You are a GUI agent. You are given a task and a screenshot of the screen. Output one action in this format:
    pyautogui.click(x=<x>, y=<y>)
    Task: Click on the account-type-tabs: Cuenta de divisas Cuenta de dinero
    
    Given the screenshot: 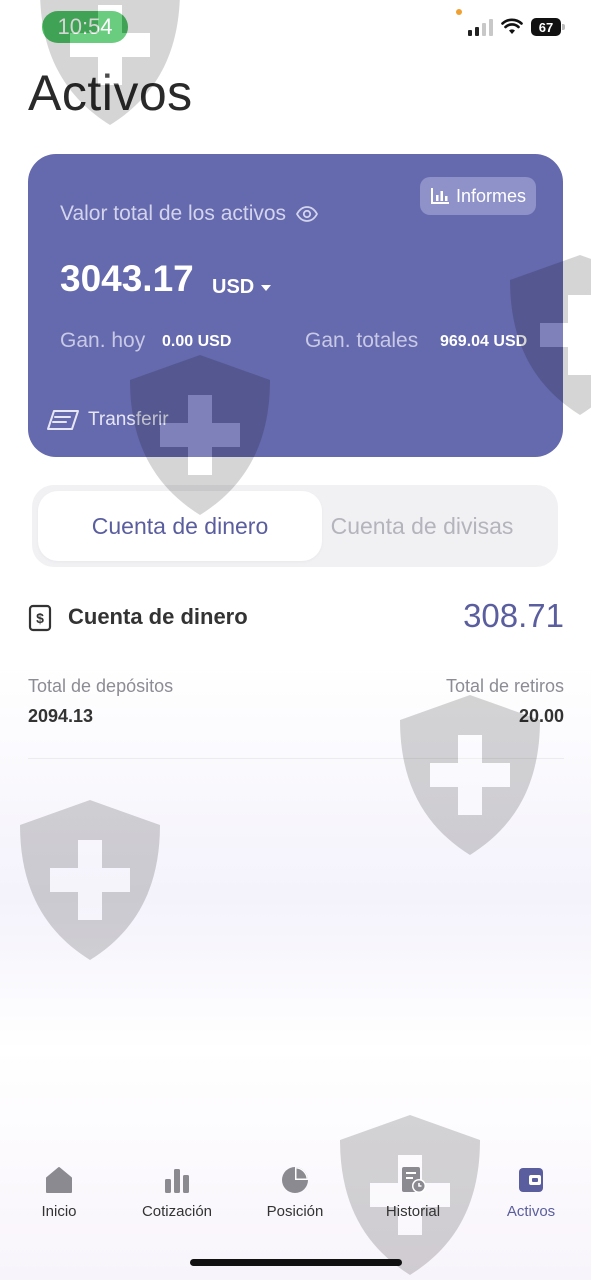 What is the action you would take?
    pyautogui.click(x=295, y=526)
    